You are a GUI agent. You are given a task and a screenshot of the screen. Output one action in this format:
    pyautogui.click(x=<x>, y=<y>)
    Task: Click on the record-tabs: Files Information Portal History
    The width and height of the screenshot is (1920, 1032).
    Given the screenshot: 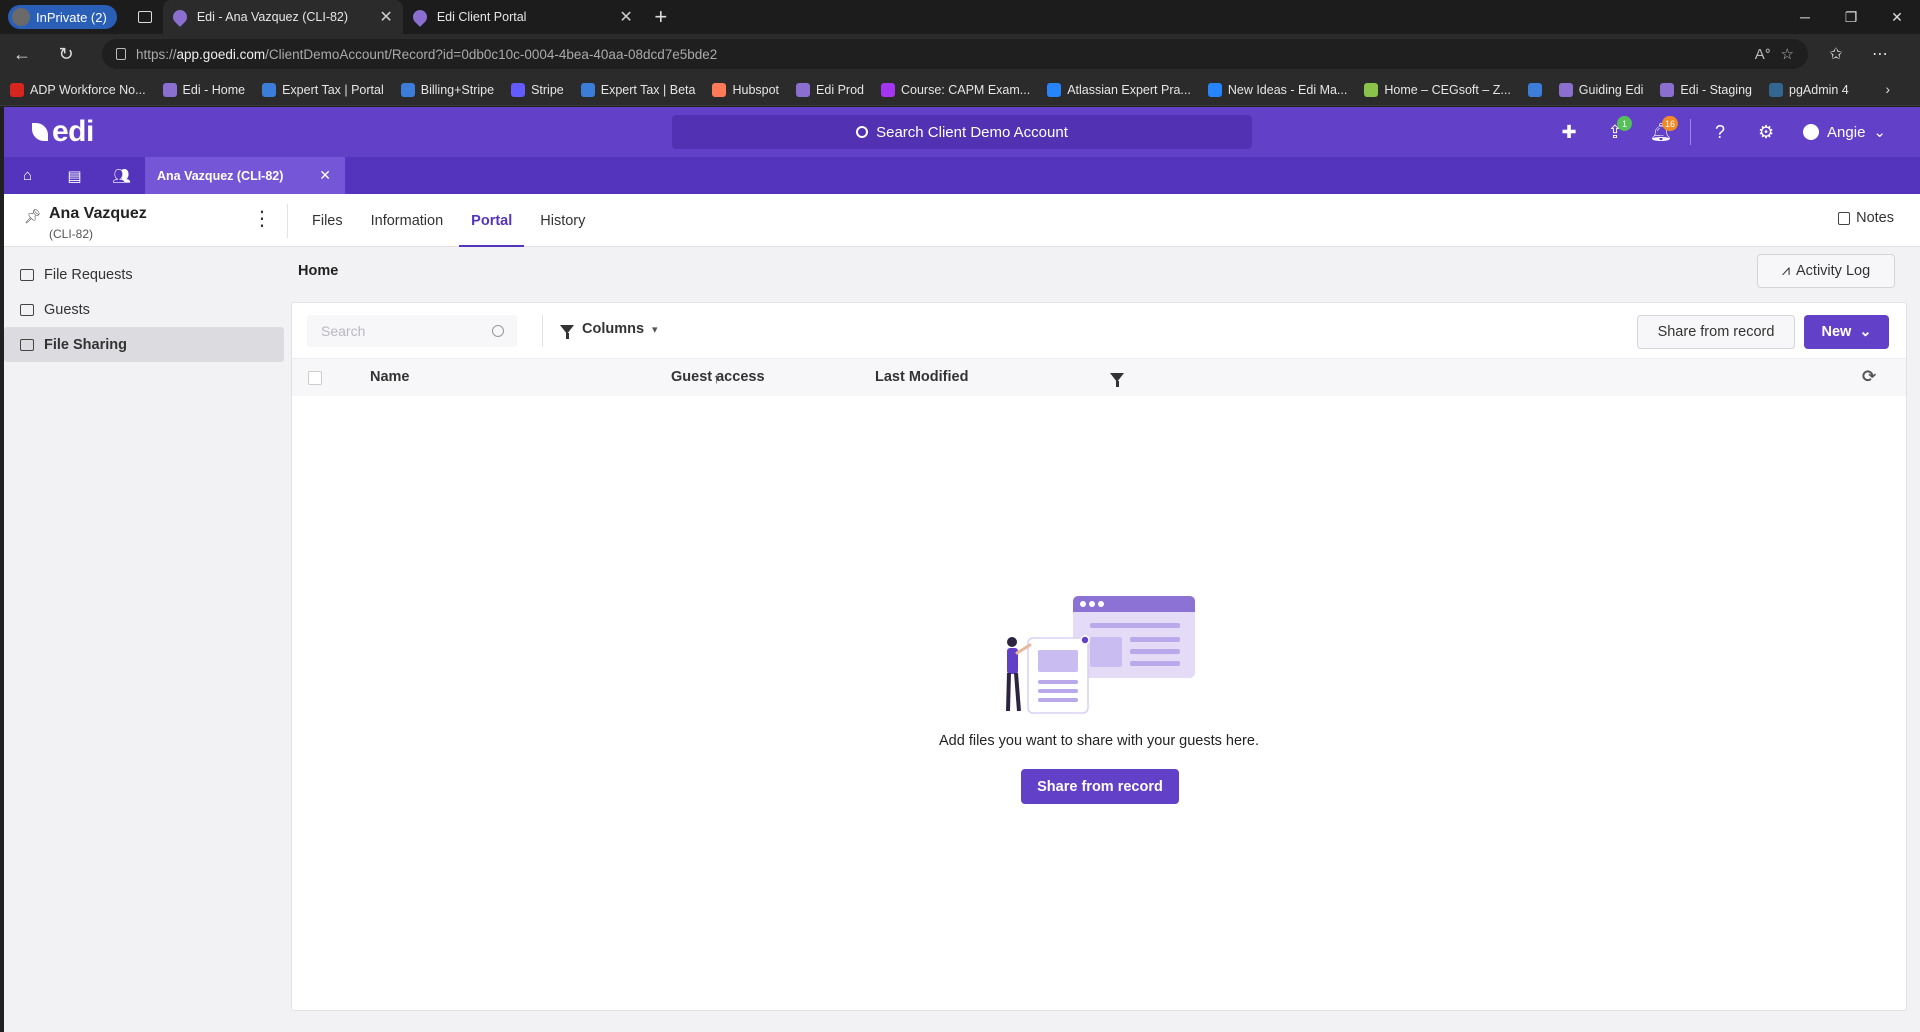 What is the action you would take?
    pyautogui.click(x=450, y=220)
    